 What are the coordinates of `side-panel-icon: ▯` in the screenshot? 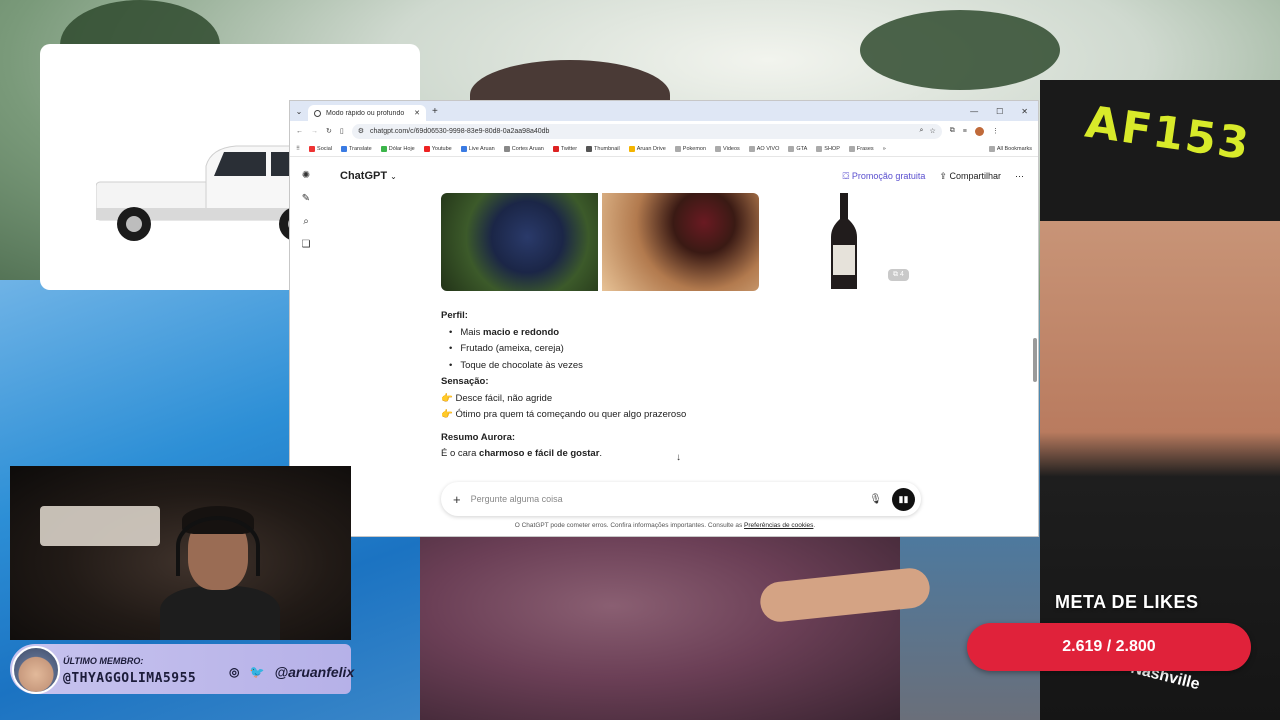 It's located at (342, 131).